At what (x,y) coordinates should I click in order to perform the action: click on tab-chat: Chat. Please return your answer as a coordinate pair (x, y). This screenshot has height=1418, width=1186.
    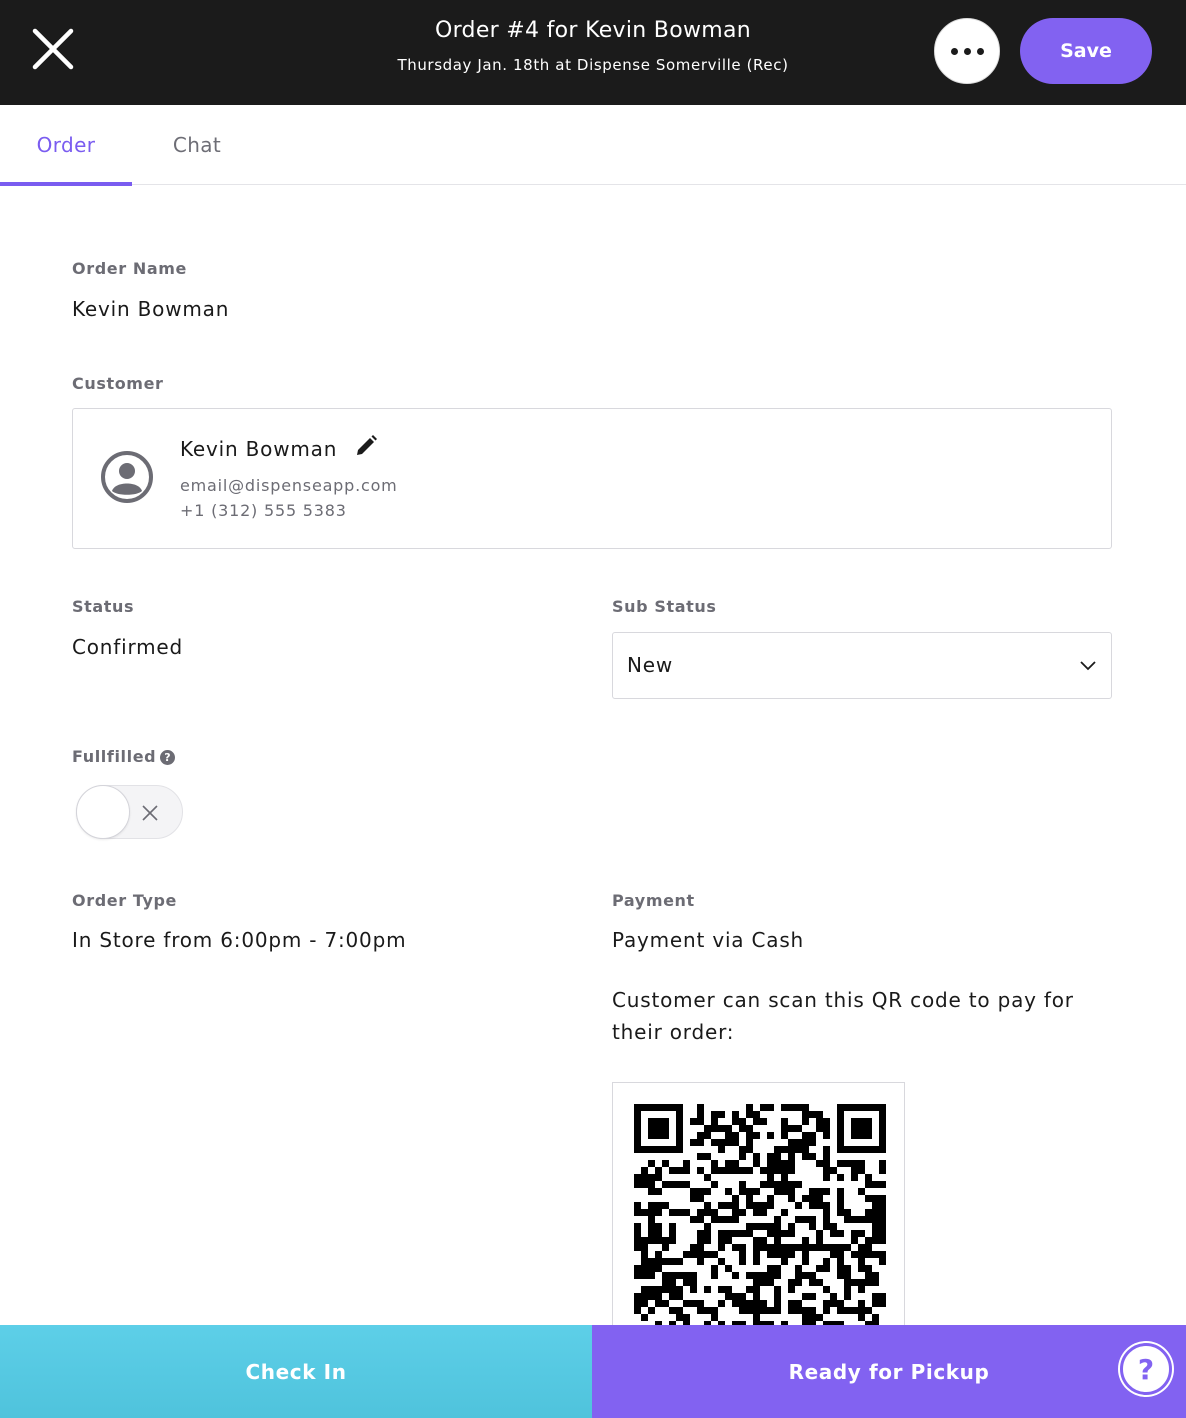
    Looking at the image, I should click on (197, 144).